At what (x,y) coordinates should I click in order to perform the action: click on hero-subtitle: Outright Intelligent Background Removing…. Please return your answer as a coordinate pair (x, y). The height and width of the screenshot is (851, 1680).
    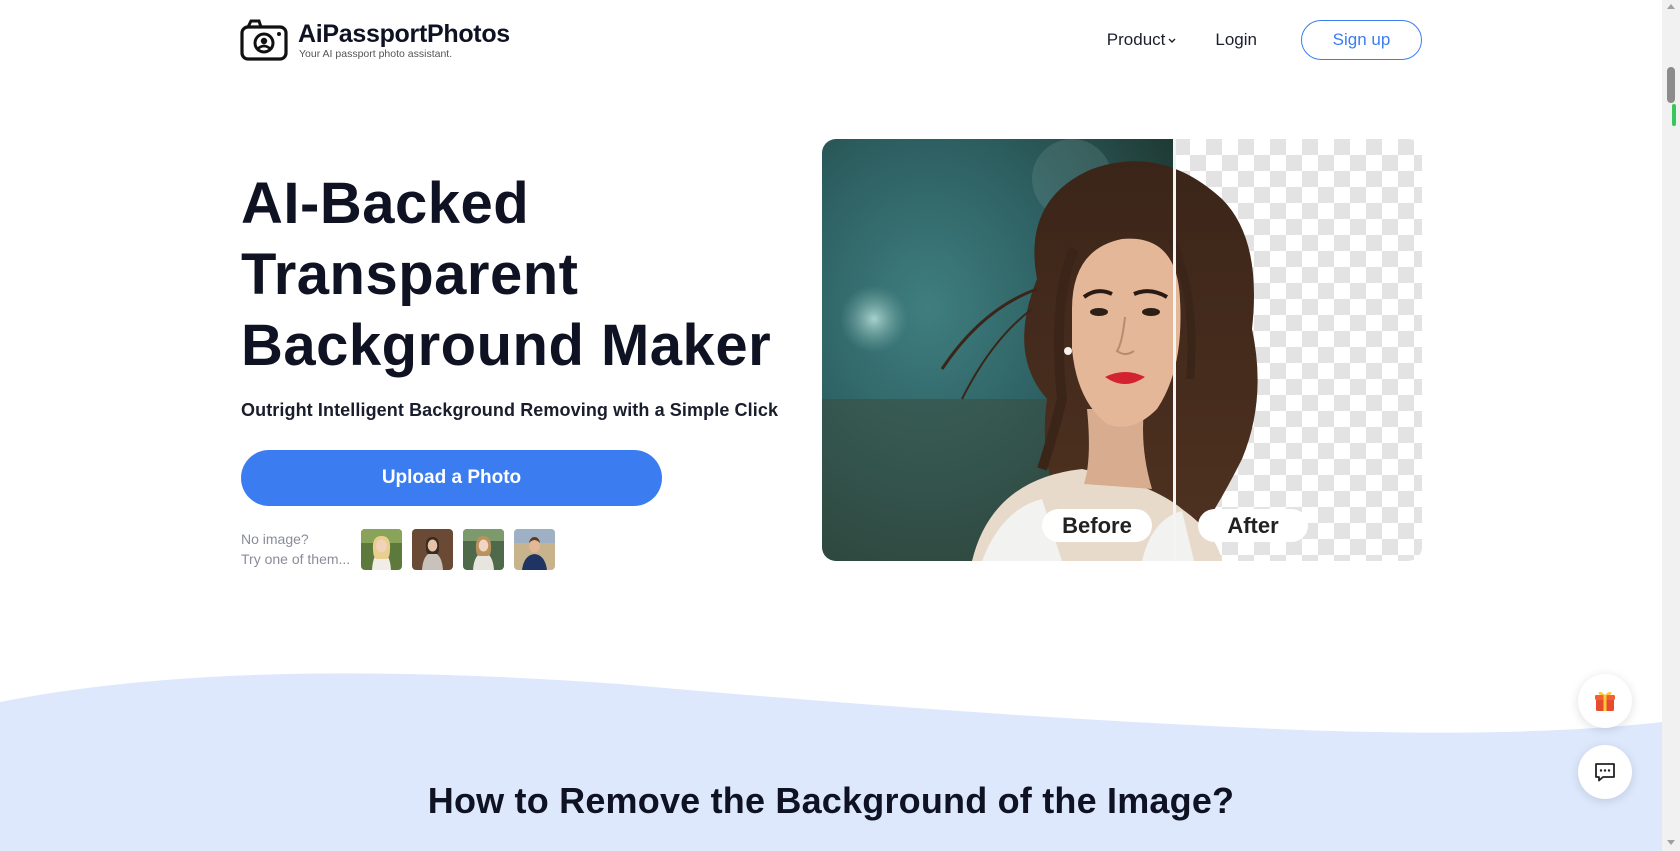
    Looking at the image, I should click on (510, 410).